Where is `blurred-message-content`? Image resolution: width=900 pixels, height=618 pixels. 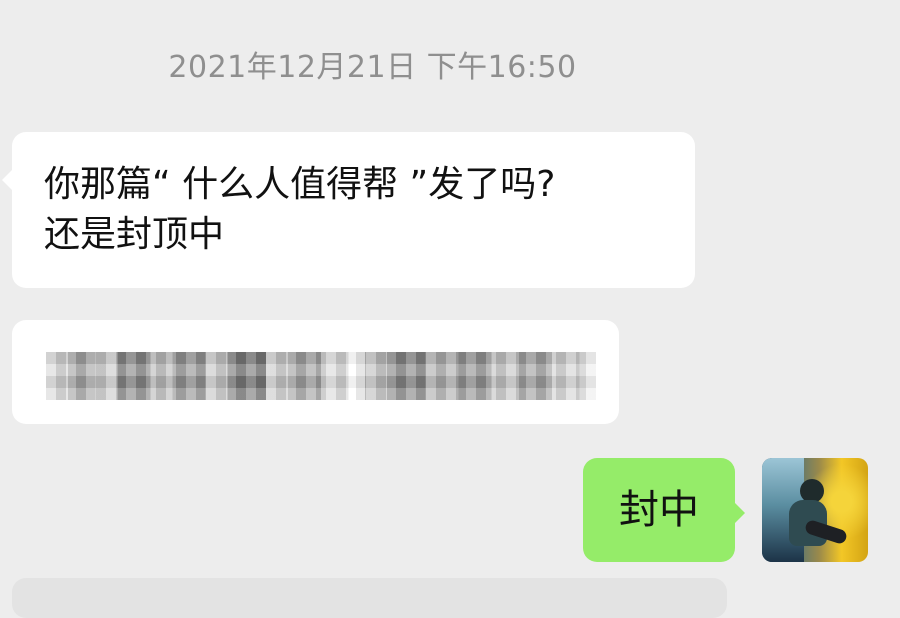
blurred-message-content is located at coordinates (321, 376).